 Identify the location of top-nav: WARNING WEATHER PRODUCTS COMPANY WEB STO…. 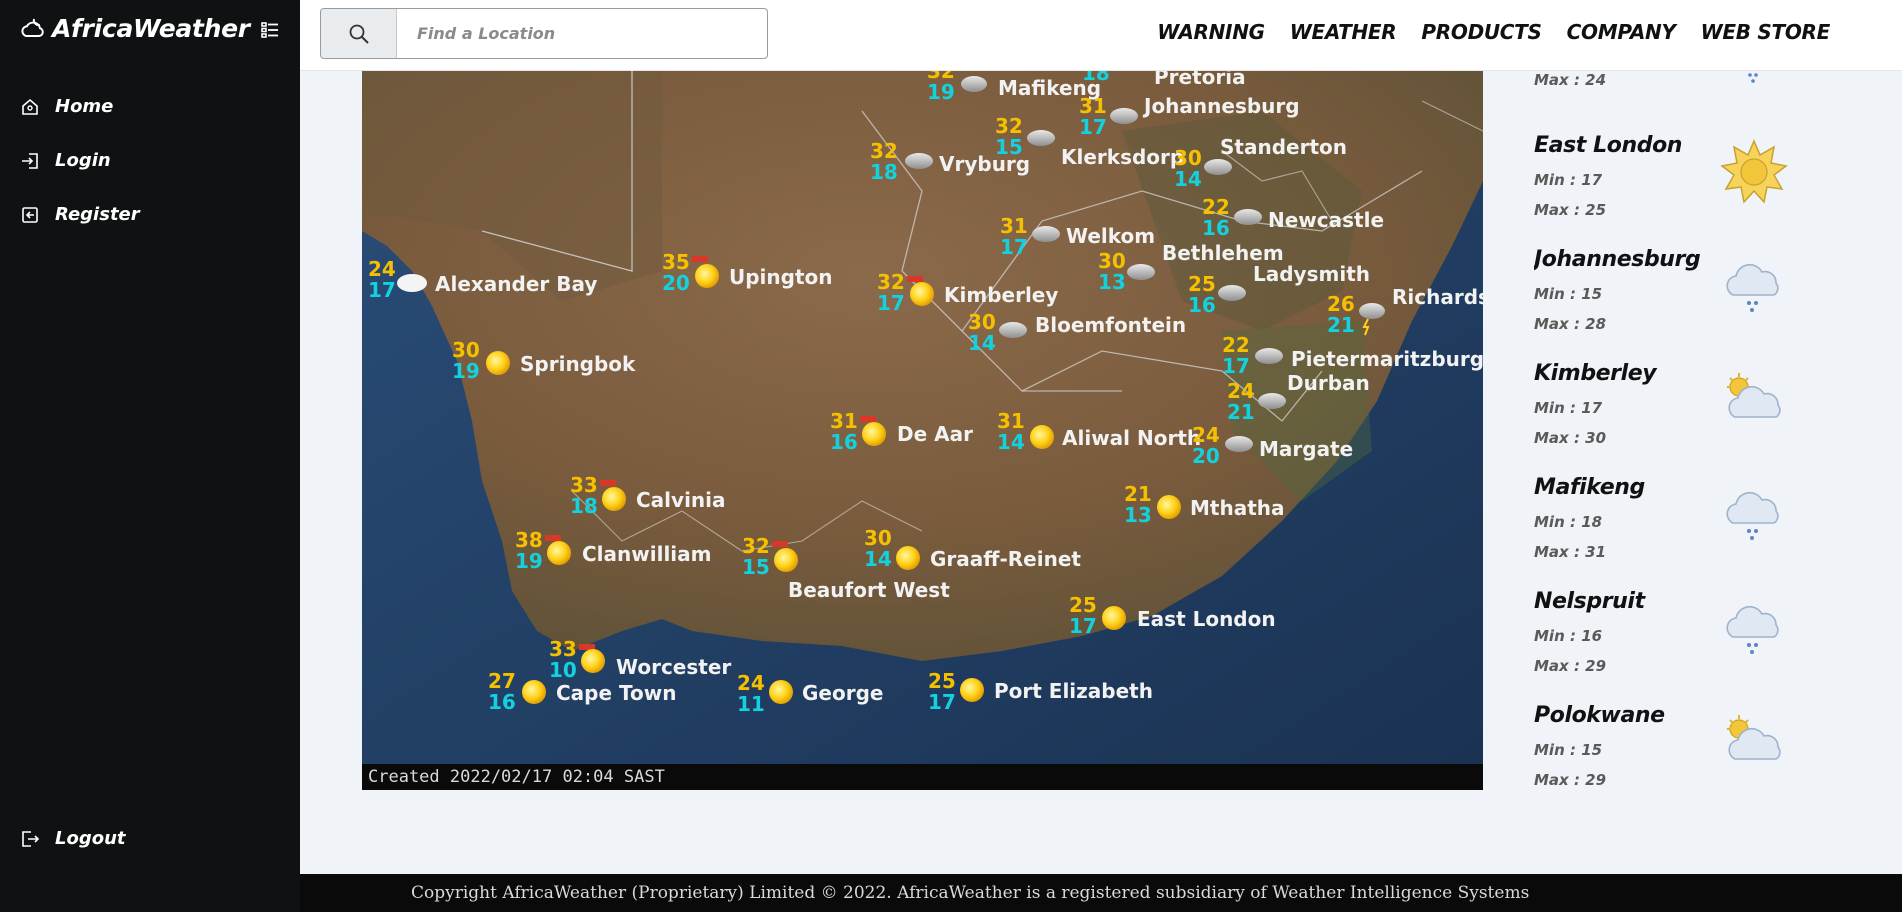
(1493, 32).